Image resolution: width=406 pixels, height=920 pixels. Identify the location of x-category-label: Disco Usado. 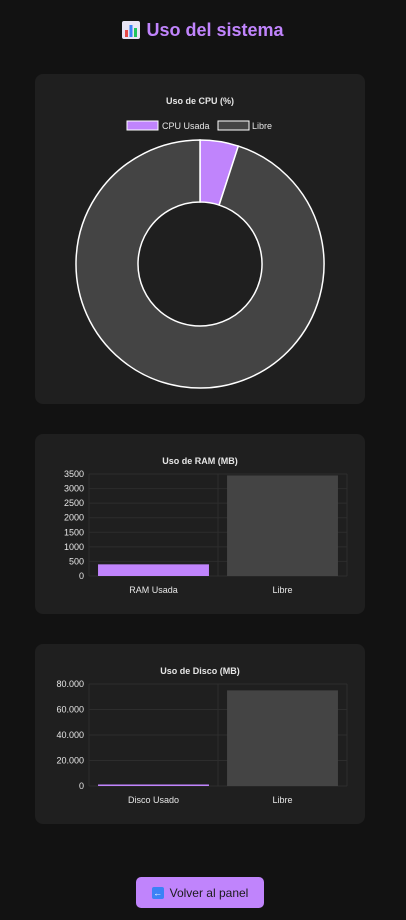
(153, 800).